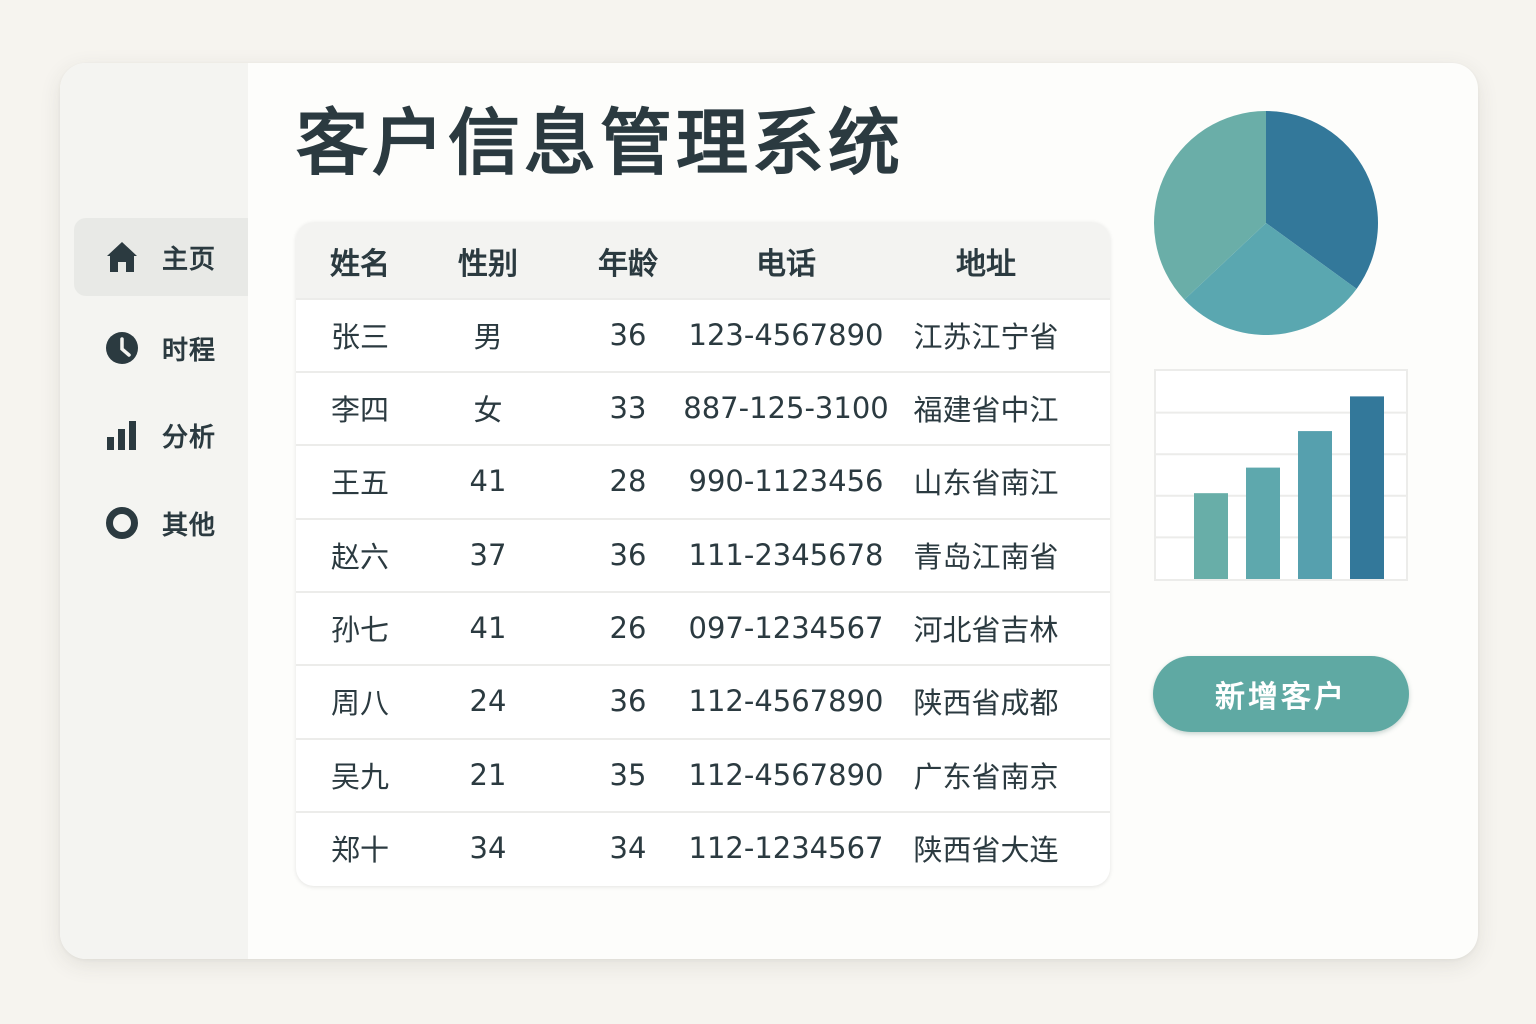 The image size is (1536, 1024). I want to click on bar-chart, so click(1281, 475).